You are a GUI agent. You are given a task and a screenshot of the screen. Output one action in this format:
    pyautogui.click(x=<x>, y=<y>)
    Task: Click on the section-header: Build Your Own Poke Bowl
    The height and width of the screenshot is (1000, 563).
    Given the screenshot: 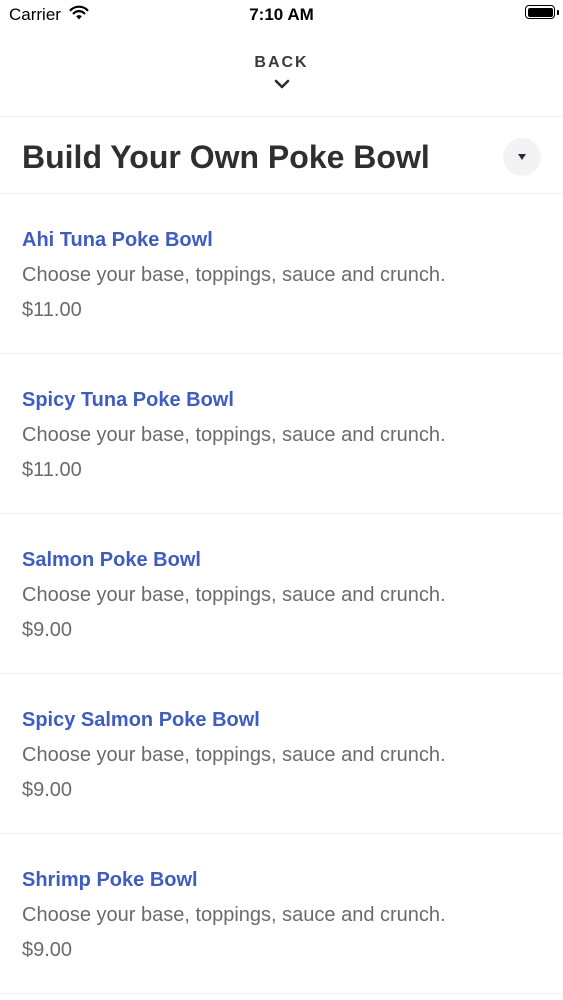 What is the action you would take?
    pyautogui.click(x=281, y=155)
    